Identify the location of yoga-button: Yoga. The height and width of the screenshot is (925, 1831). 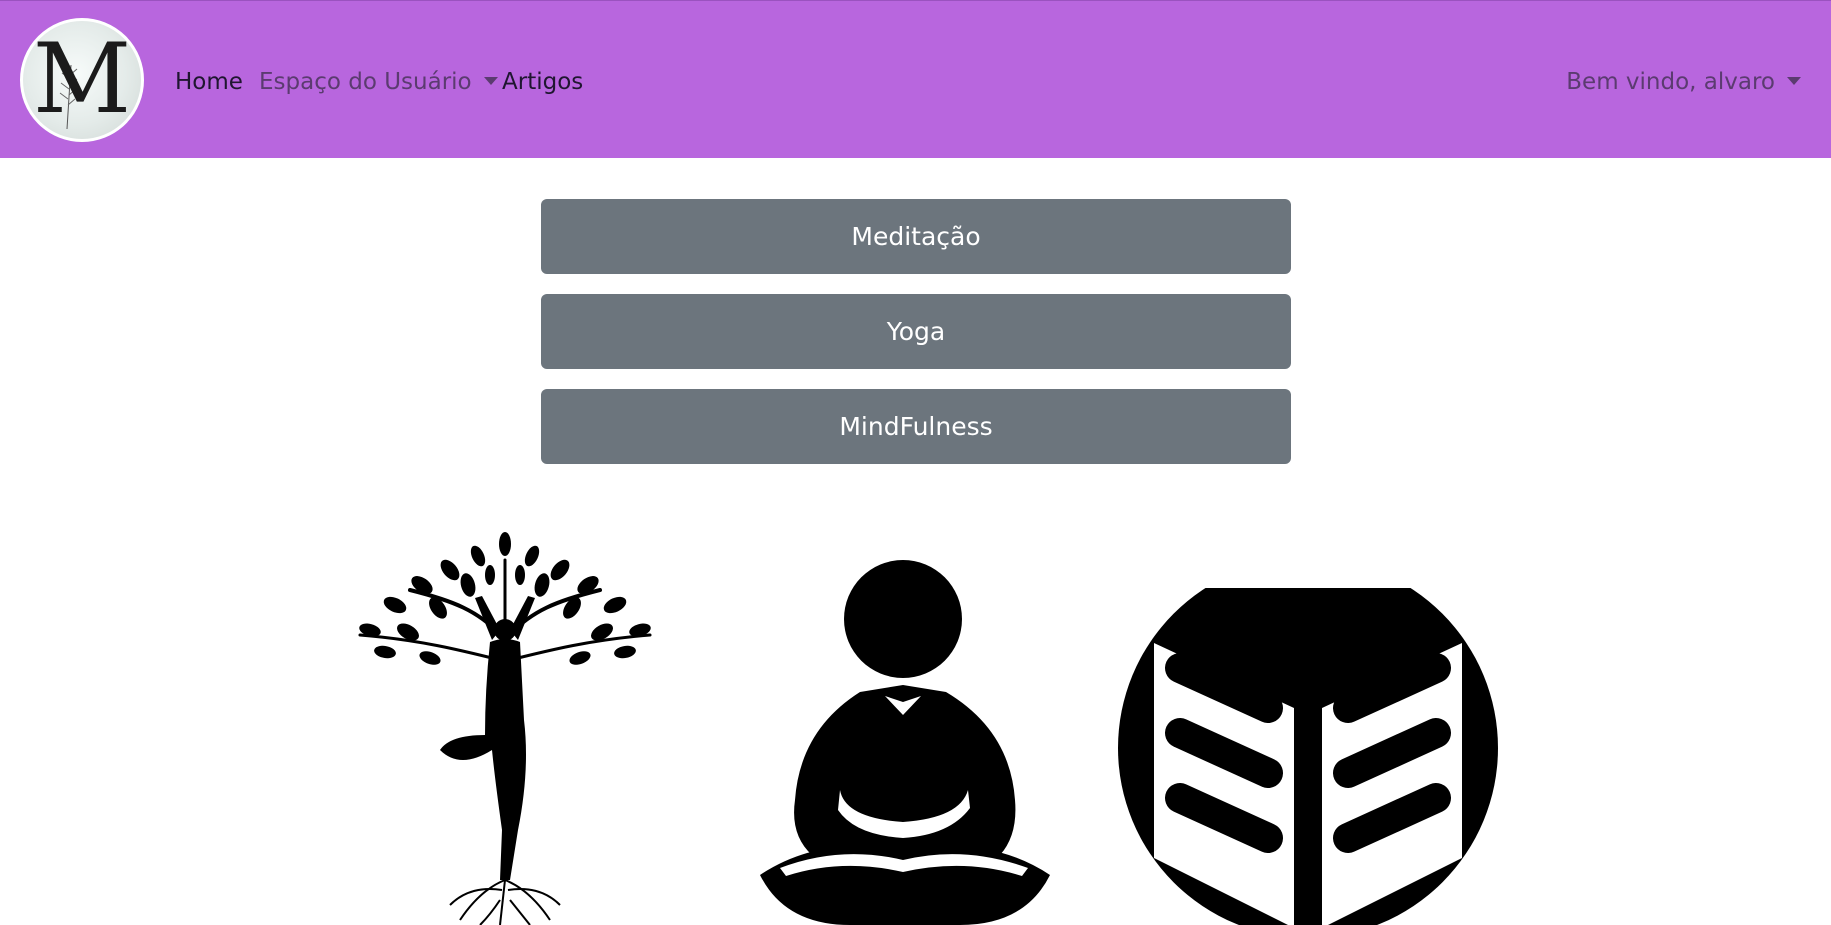
(916, 331).